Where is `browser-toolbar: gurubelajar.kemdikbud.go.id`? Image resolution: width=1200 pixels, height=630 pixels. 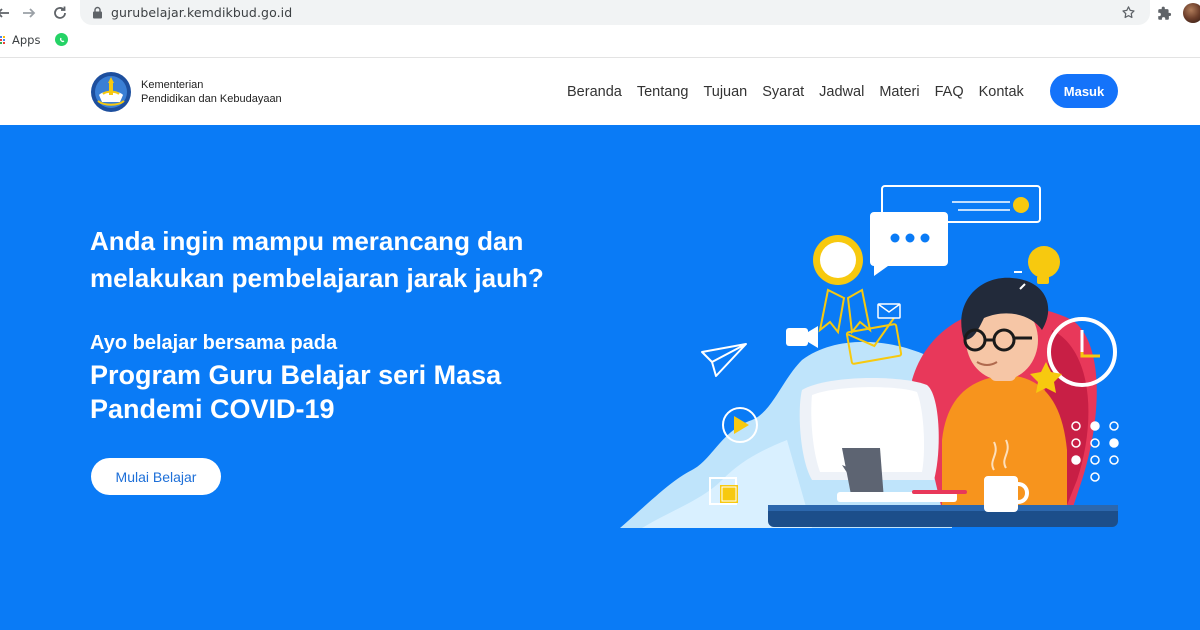 browser-toolbar: gurubelajar.kemdikbud.go.id is located at coordinates (600, 13).